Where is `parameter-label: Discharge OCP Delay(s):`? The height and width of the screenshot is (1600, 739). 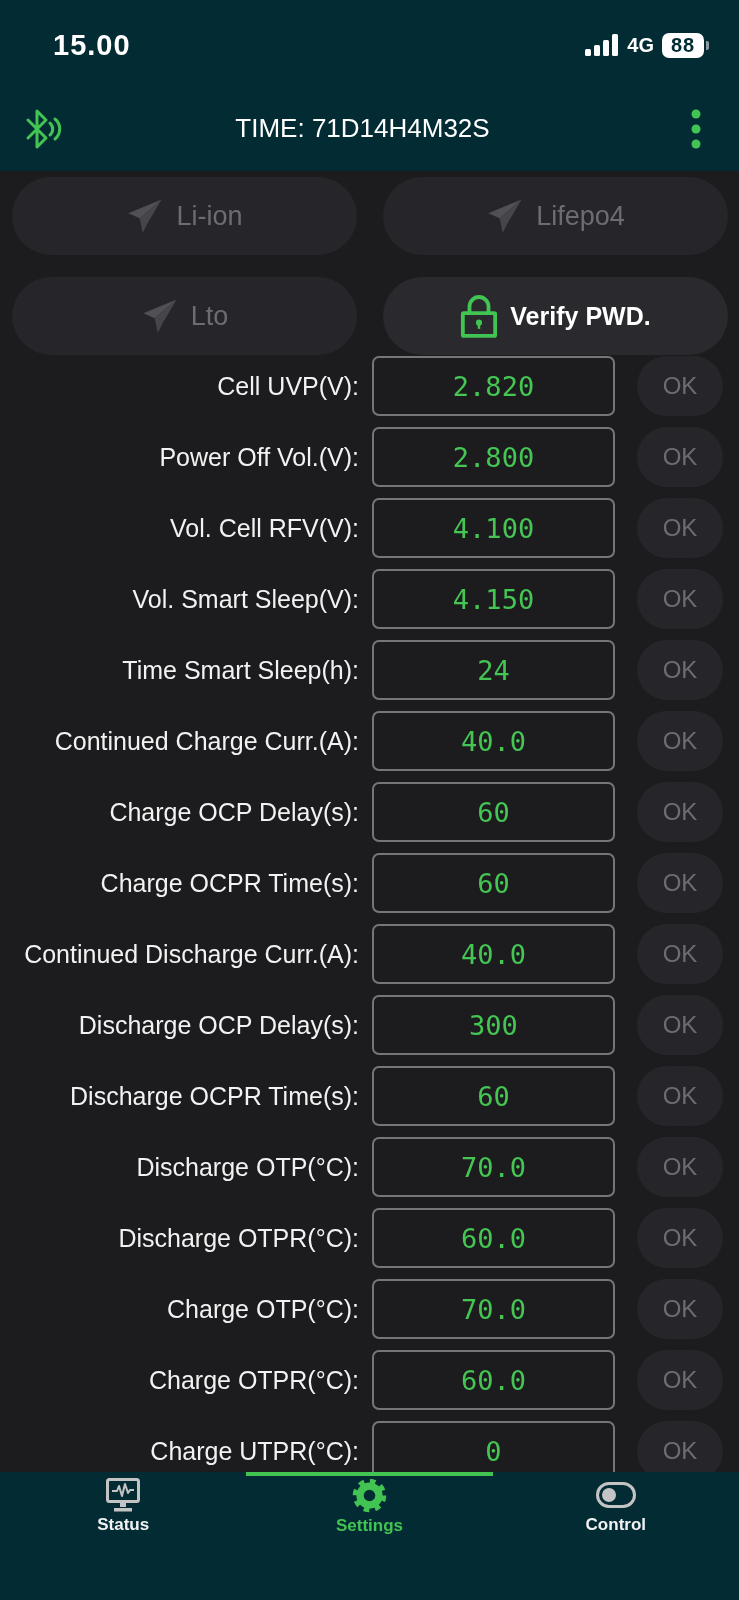 parameter-label: Discharge OCP Delay(s): is located at coordinates (218, 1025).